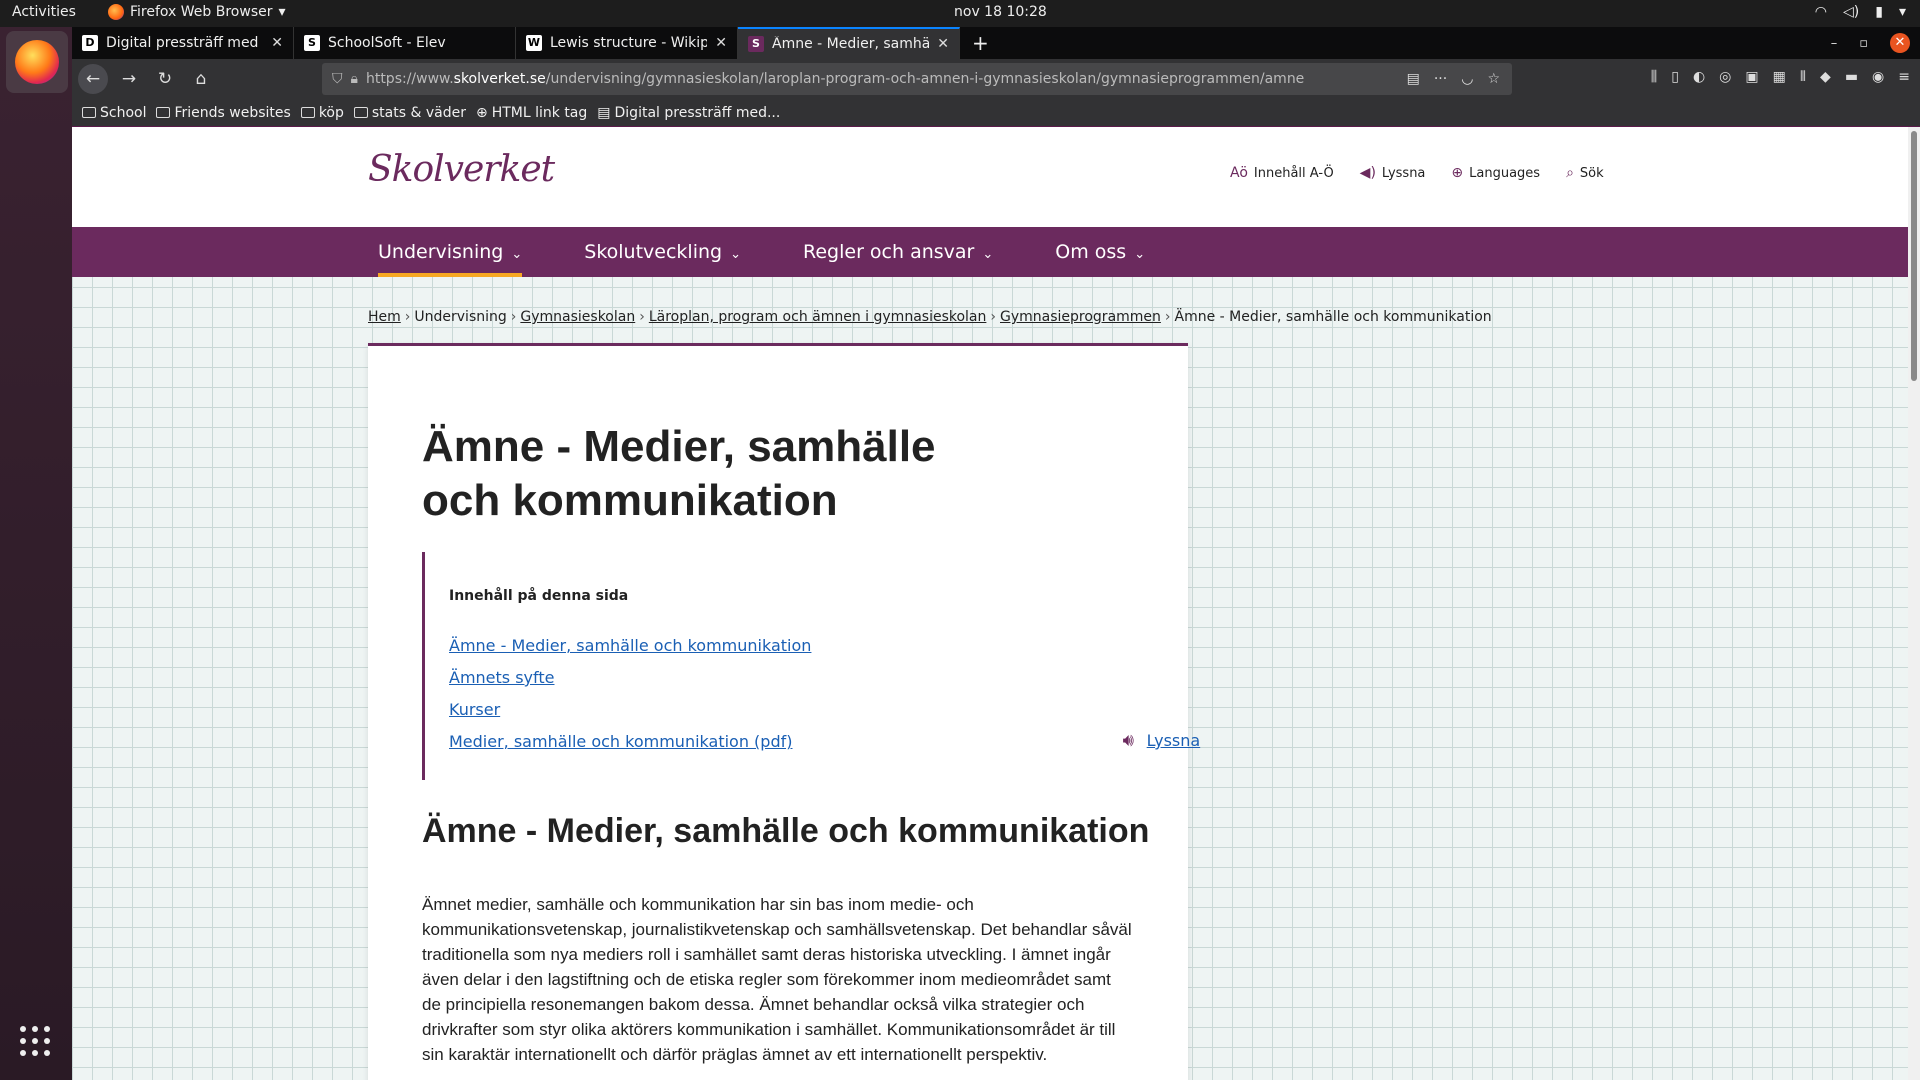 Image resolution: width=1920 pixels, height=1080 pixels. I want to click on toc-link: Ämnets syfte, so click(501, 677).